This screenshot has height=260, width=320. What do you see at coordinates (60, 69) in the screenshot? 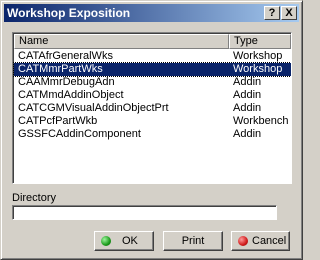
I see `item-name: CATMmrPartWks` at bounding box center [60, 69].